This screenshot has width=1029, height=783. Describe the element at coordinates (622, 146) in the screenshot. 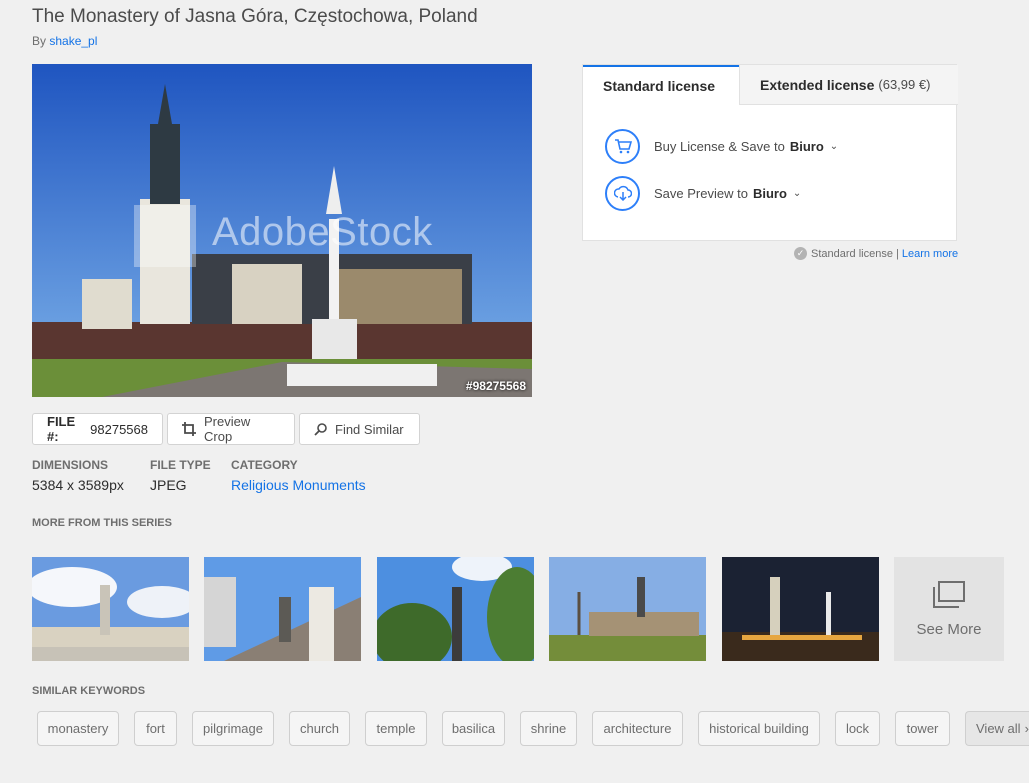

I see `cart-plus-icon` at that location.